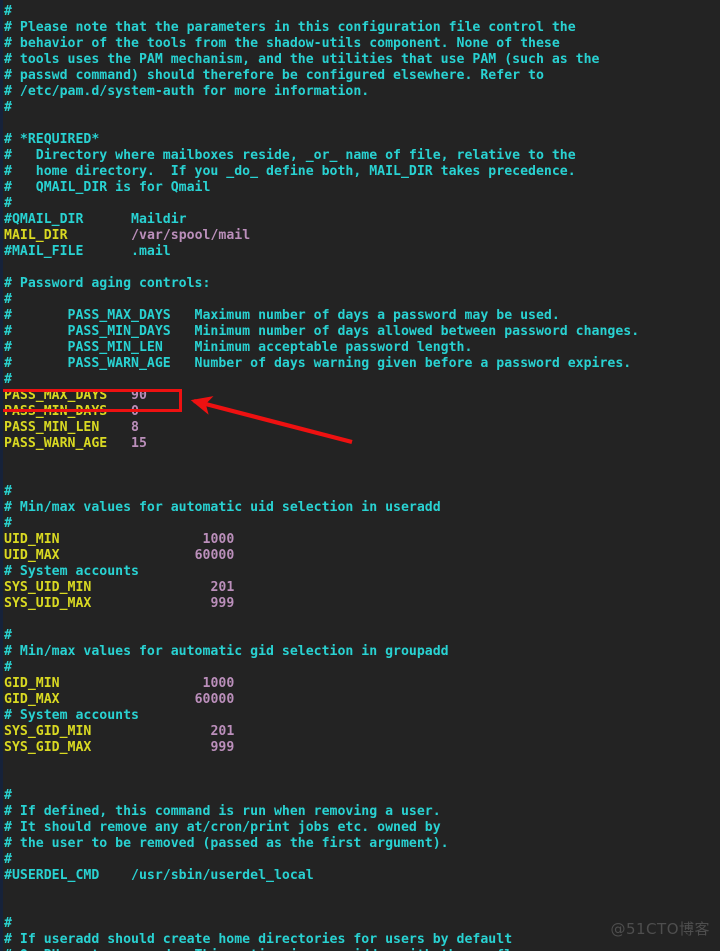 The width and height of the screenshot is (720, 951). Describe the element at coordinates (191, 235) in the screenshot. I see `config-value: /var/spool/mail` at that location.